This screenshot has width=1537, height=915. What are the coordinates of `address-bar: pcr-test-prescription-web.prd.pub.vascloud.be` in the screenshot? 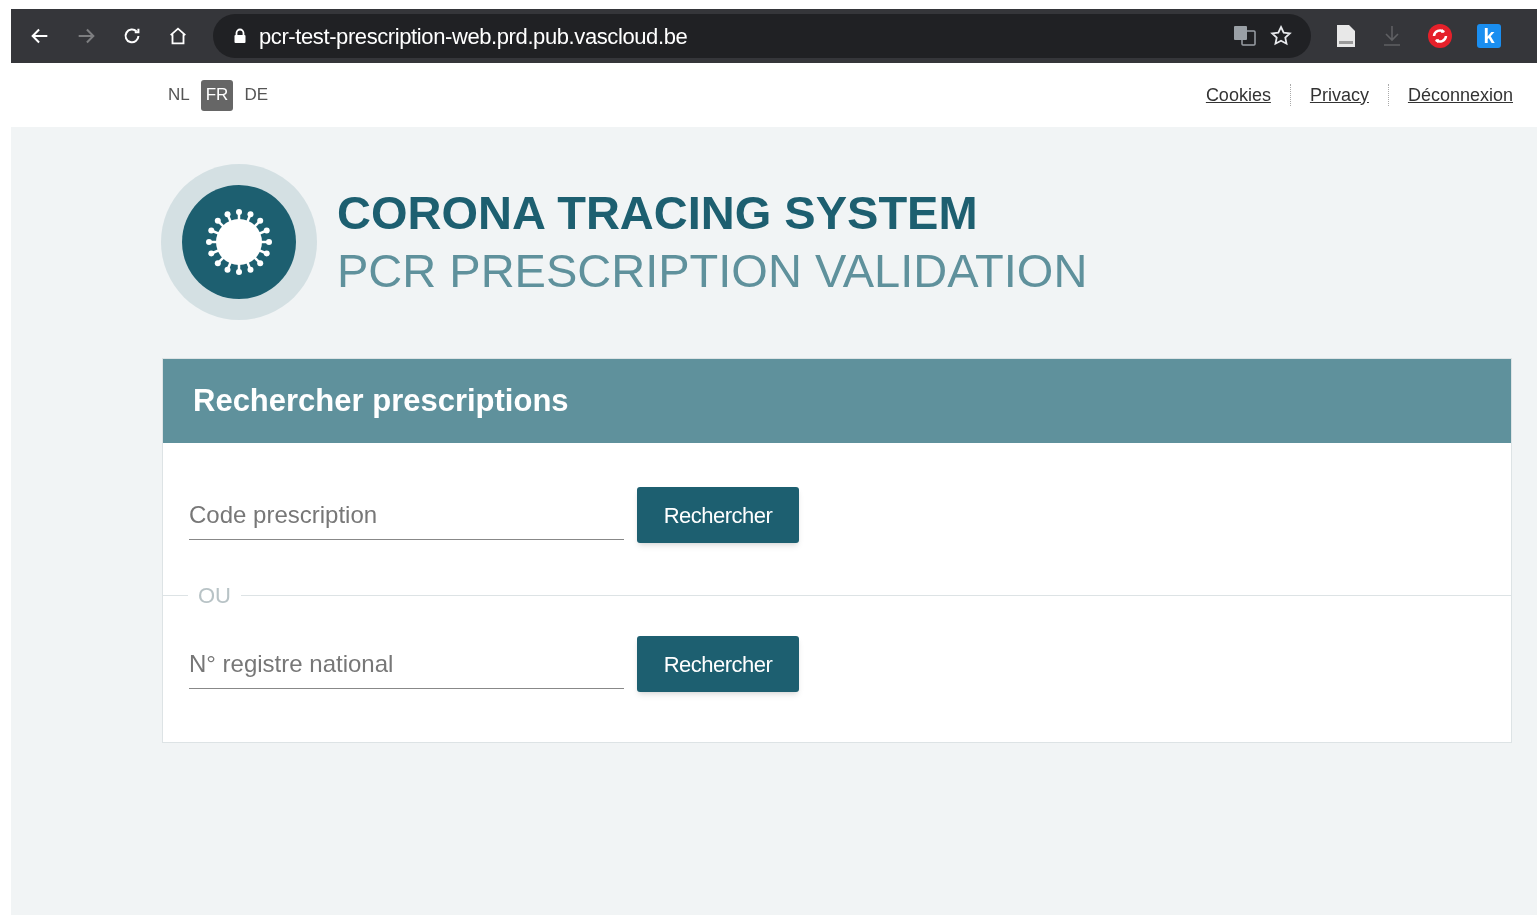 It's located at (762, 36).